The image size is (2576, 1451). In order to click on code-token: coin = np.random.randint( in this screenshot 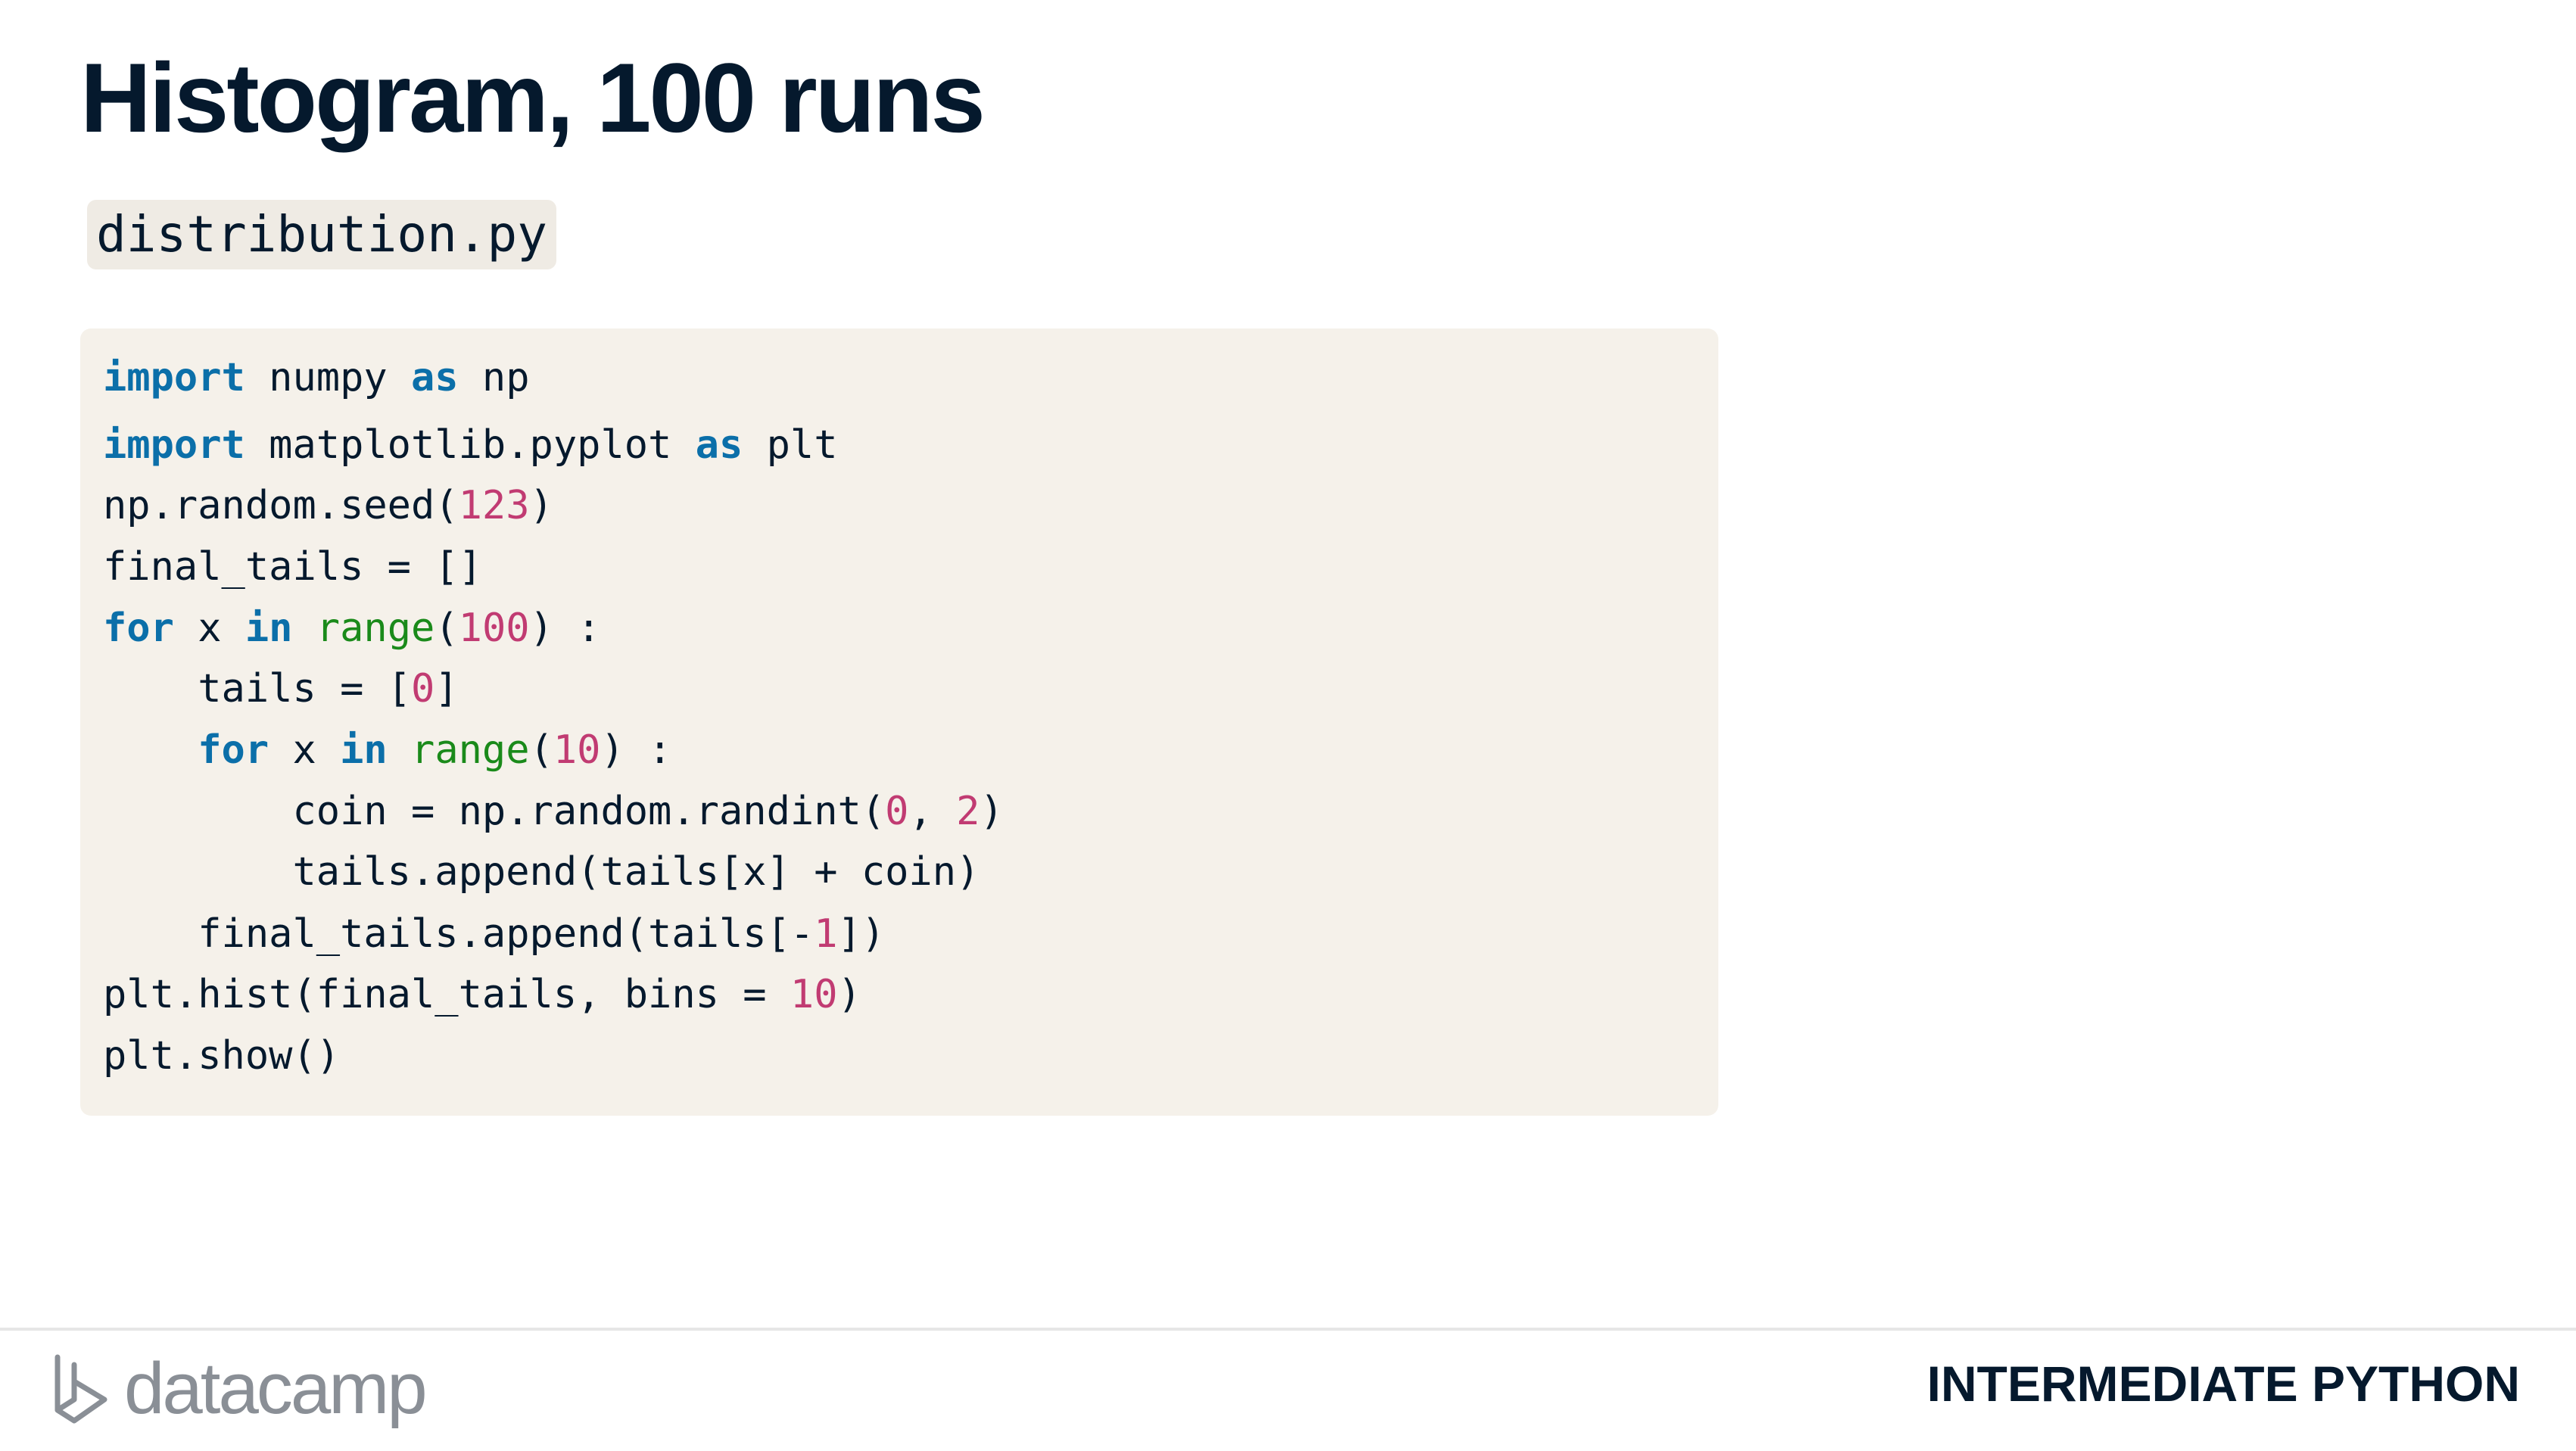, I will do `click(494, 811)`.